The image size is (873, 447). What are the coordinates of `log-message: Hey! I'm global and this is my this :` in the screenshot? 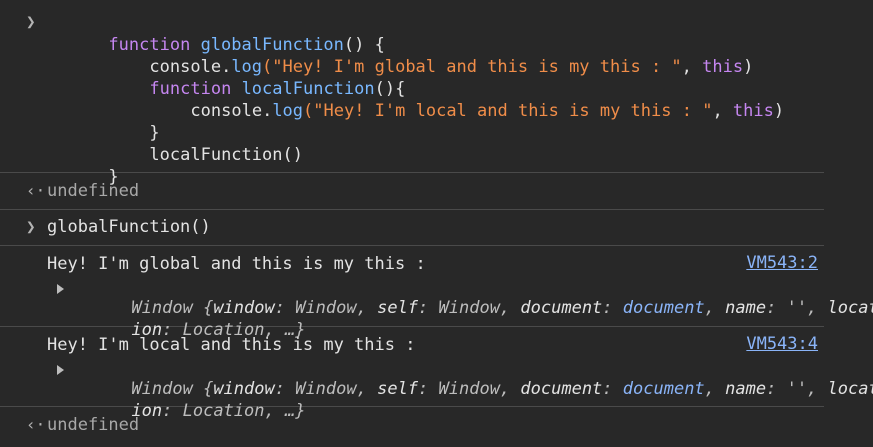 It's located at (236, 264).